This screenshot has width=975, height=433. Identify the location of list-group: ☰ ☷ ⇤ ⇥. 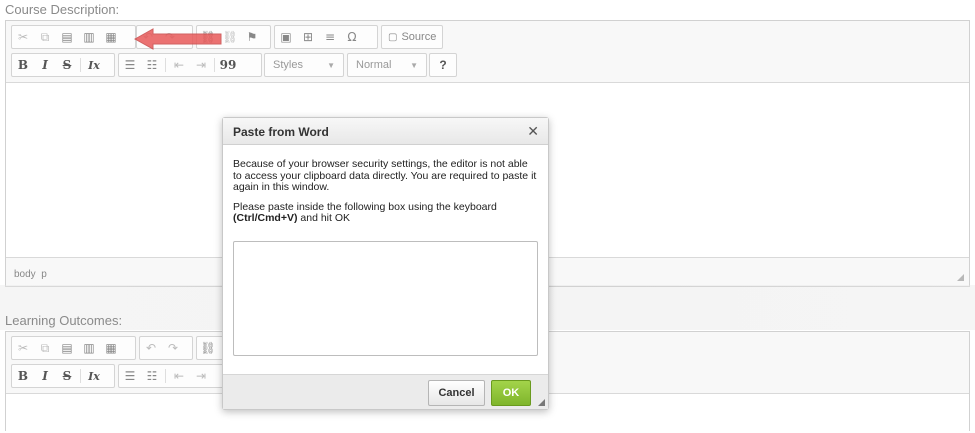
(178, 376).